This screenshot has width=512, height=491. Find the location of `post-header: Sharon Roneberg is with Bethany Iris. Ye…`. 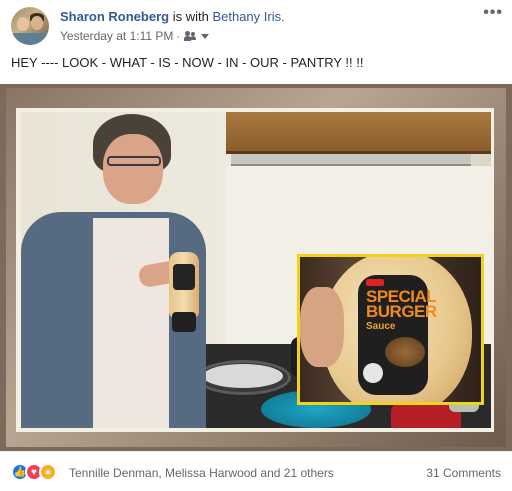

post-header: Sharon Roneberg is with Bethany Iris. Ye… is located at coordinates (256, 25).